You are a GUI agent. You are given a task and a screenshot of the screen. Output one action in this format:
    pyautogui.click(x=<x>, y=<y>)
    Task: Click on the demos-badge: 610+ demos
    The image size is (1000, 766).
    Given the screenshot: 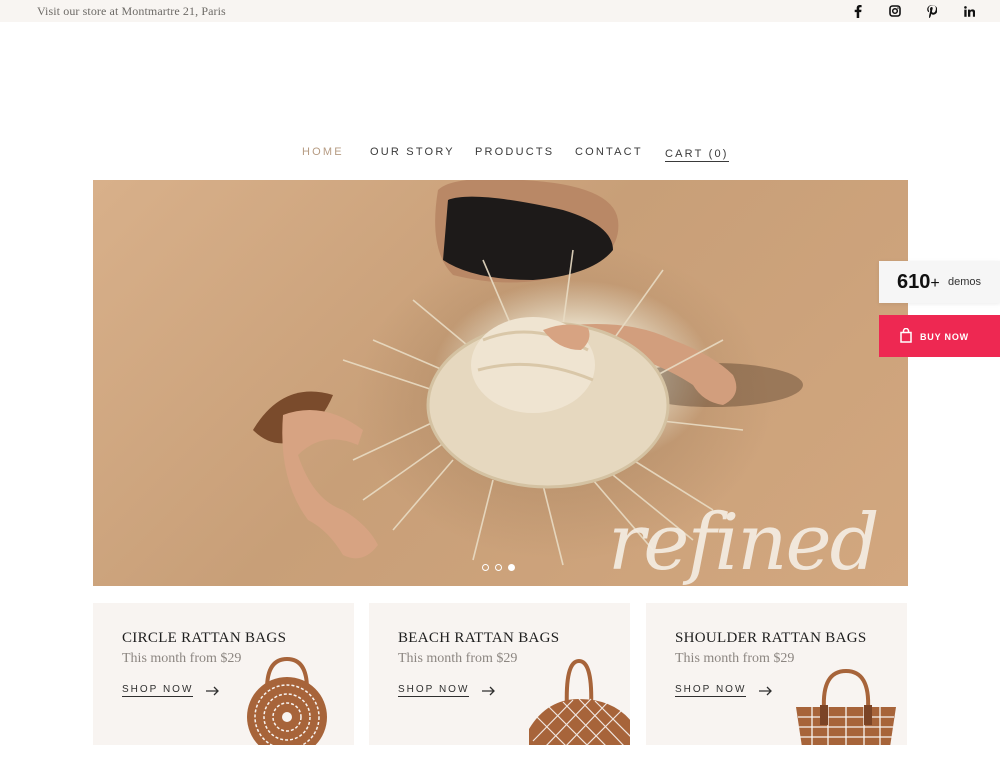 What is the action you would take?
    pyautogui.click(x=939, y=282)
    